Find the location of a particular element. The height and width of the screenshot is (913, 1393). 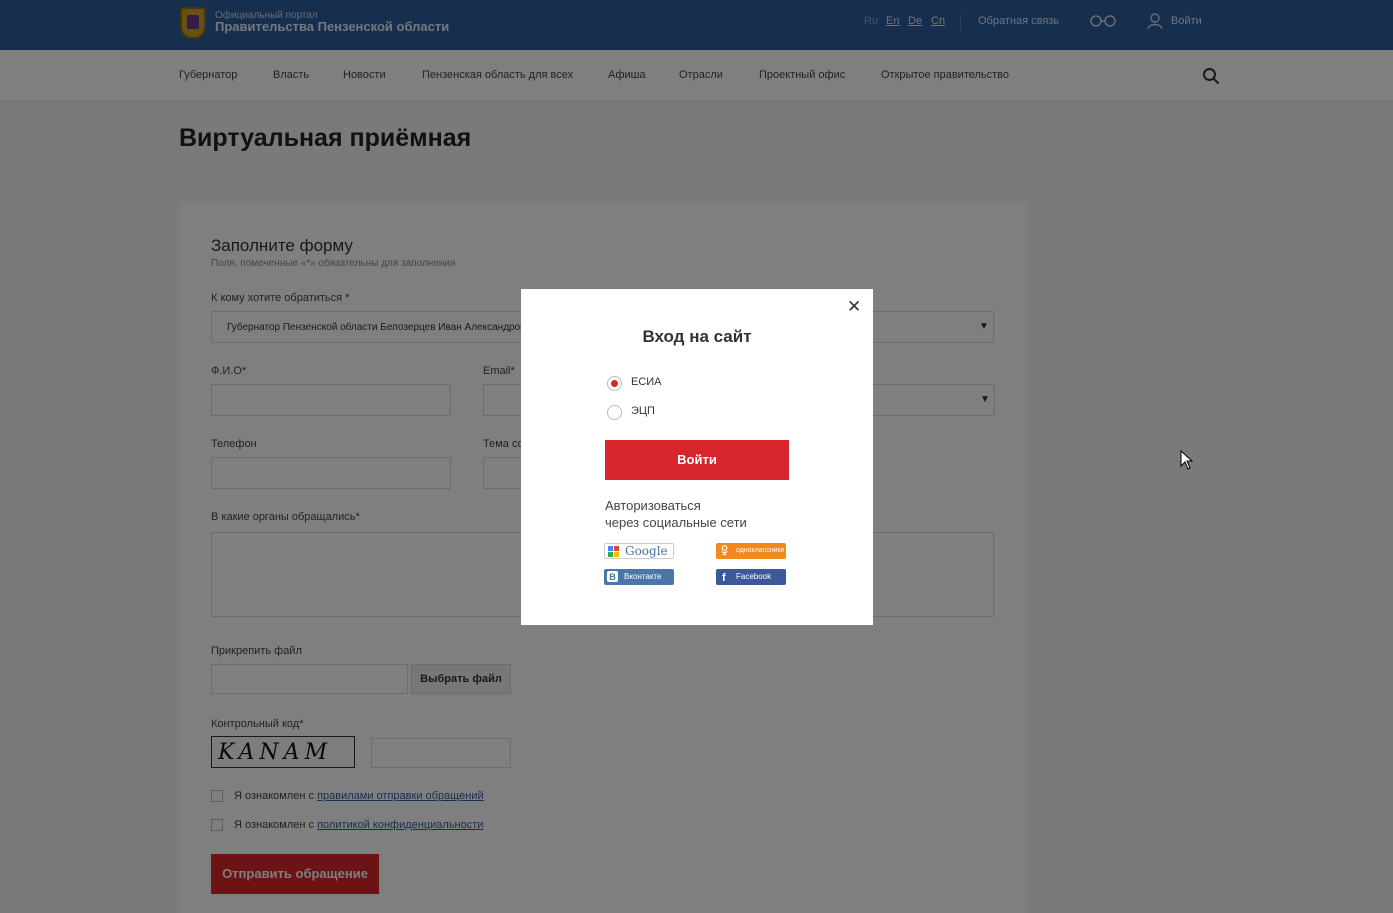

modal-login-button: Войти is located at coordinates (697, 460).